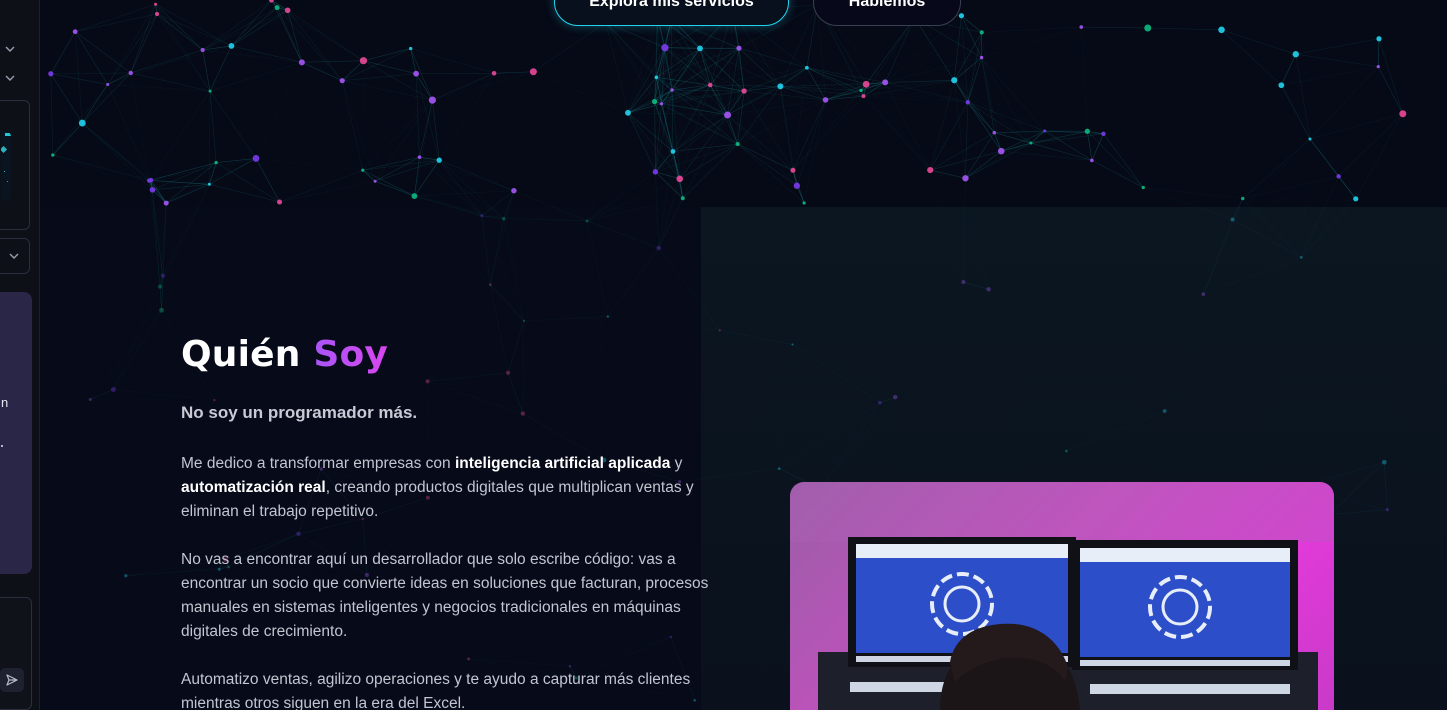  I want to click on portrait-photo, so click(1062, 596).